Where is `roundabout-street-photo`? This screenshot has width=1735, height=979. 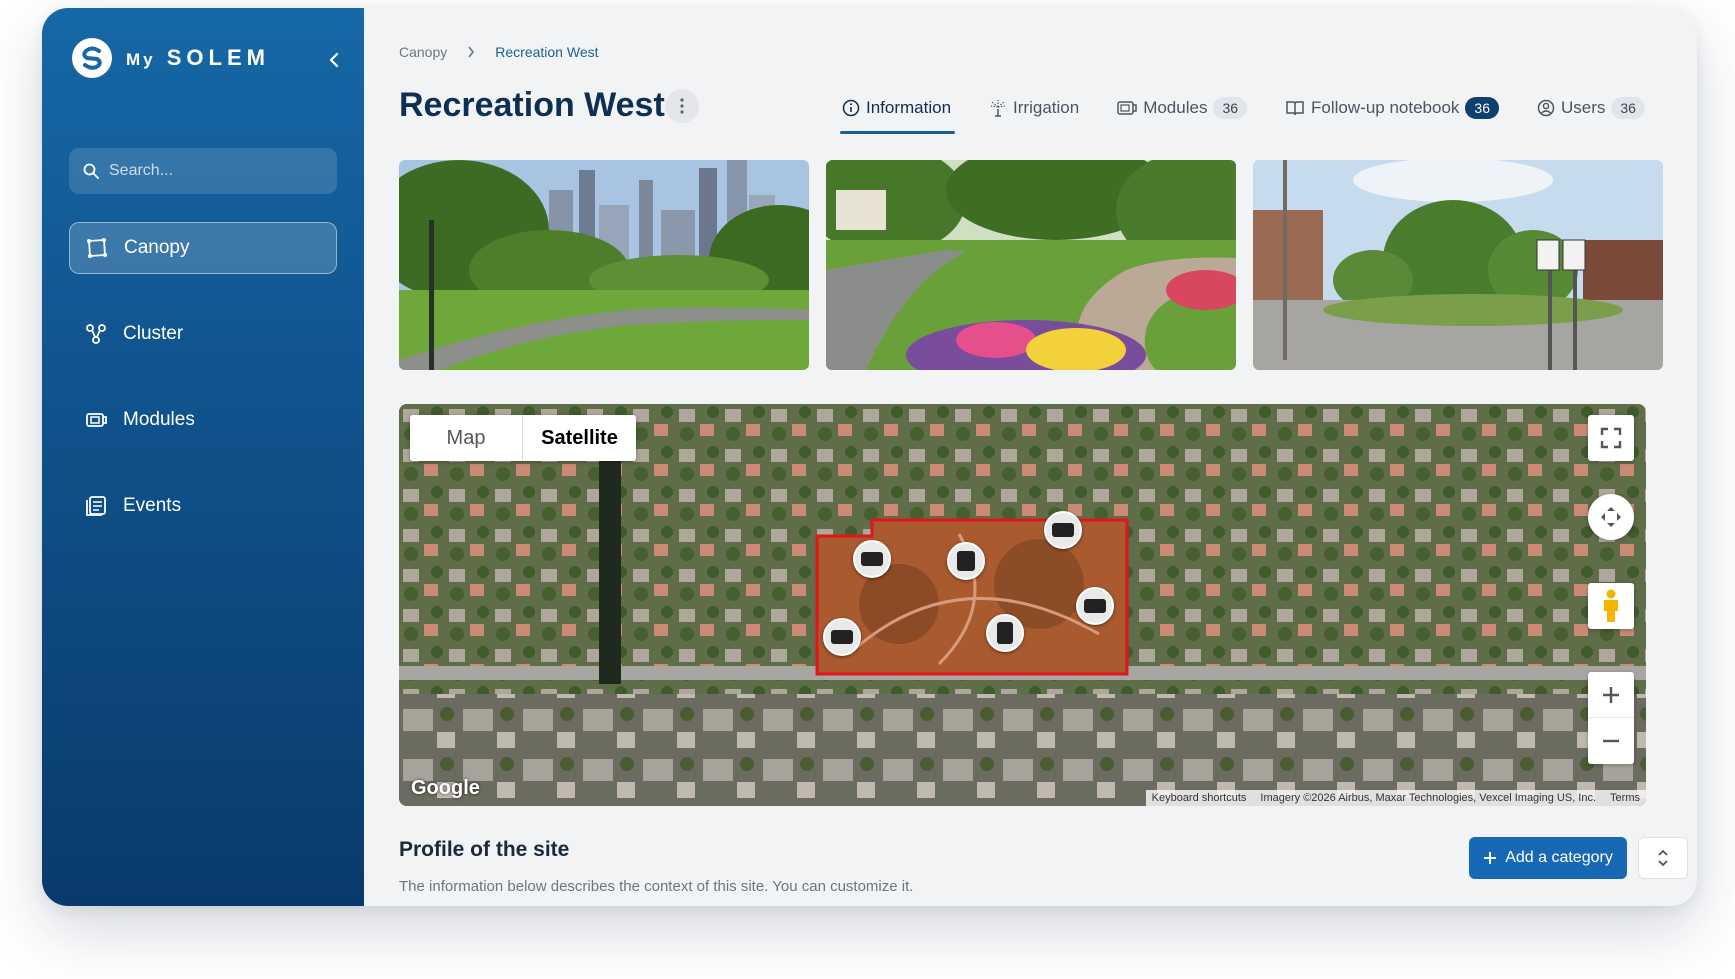
roundabout-street-photo is located at coordinates (1458, 265).